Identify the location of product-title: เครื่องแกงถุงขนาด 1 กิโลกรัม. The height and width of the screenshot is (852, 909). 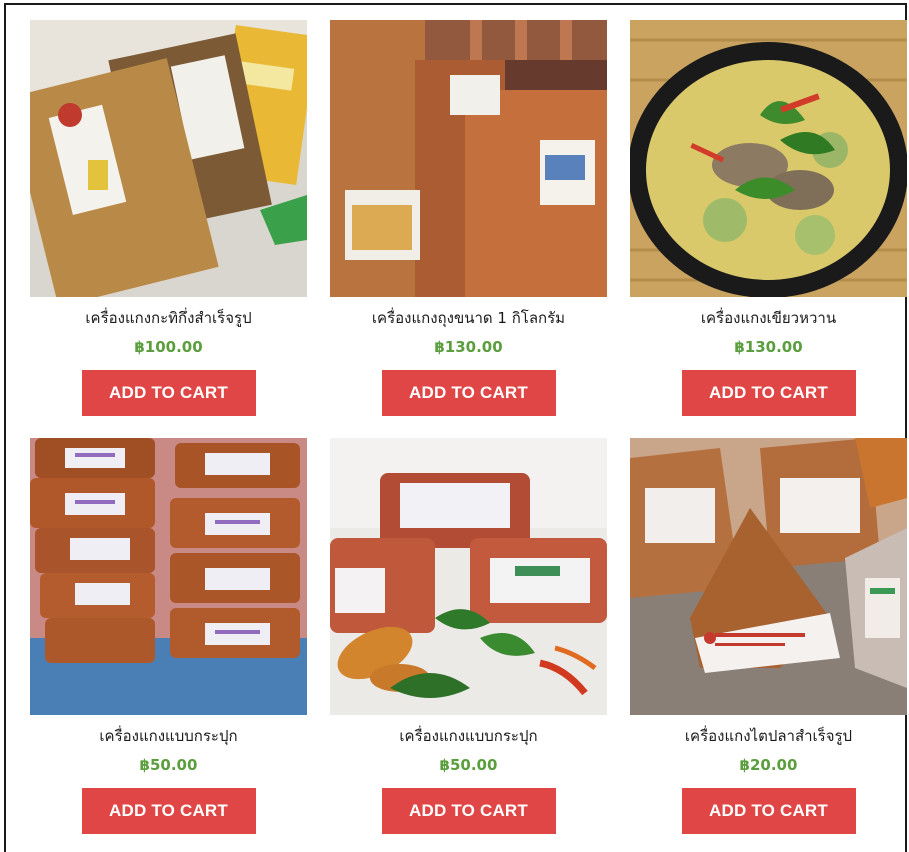
(468, 318).